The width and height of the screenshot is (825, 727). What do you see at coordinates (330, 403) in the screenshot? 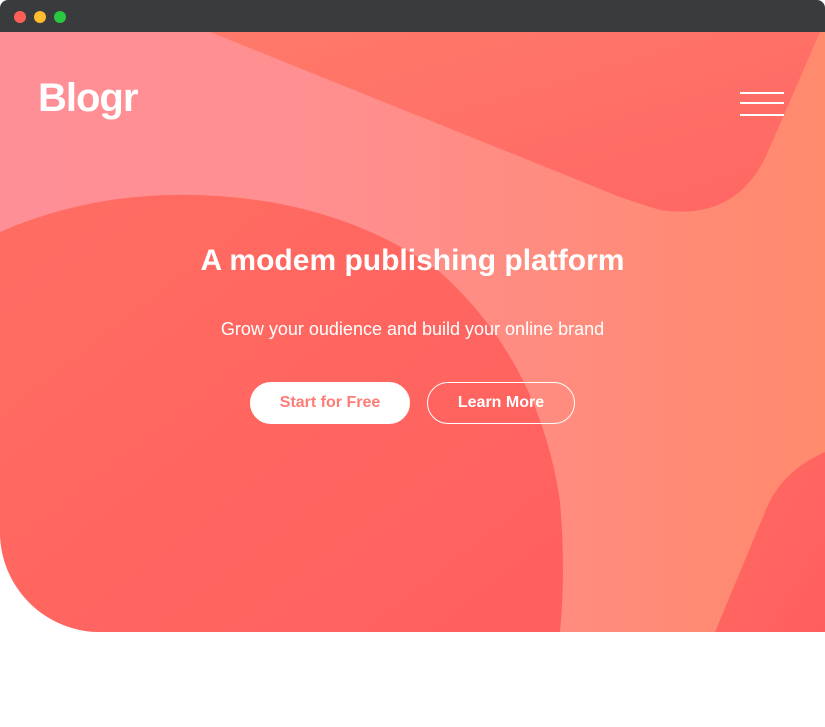
I see `start-for-free-button: Start for Free` at bounding box center [330, 403].